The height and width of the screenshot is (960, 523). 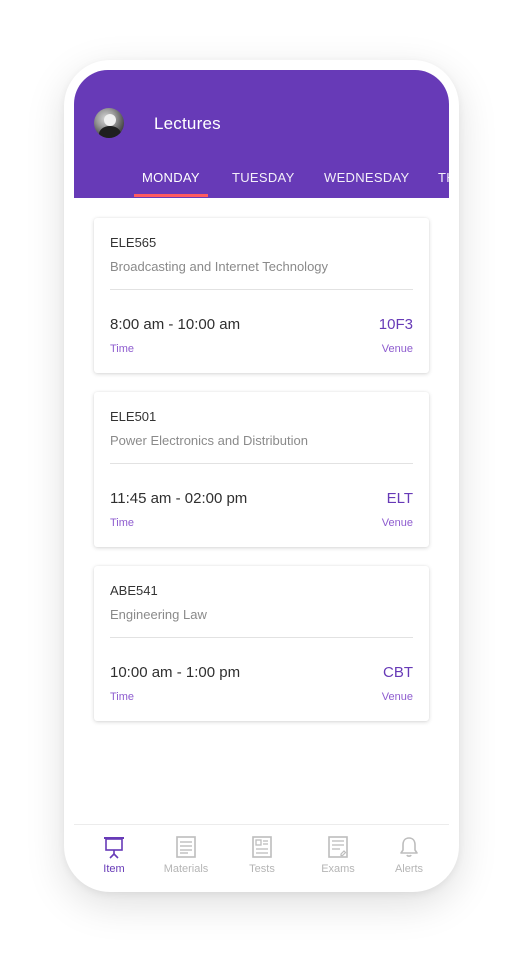 I want to click on nav-item-exams: Exams, so click(x=338, y=853).